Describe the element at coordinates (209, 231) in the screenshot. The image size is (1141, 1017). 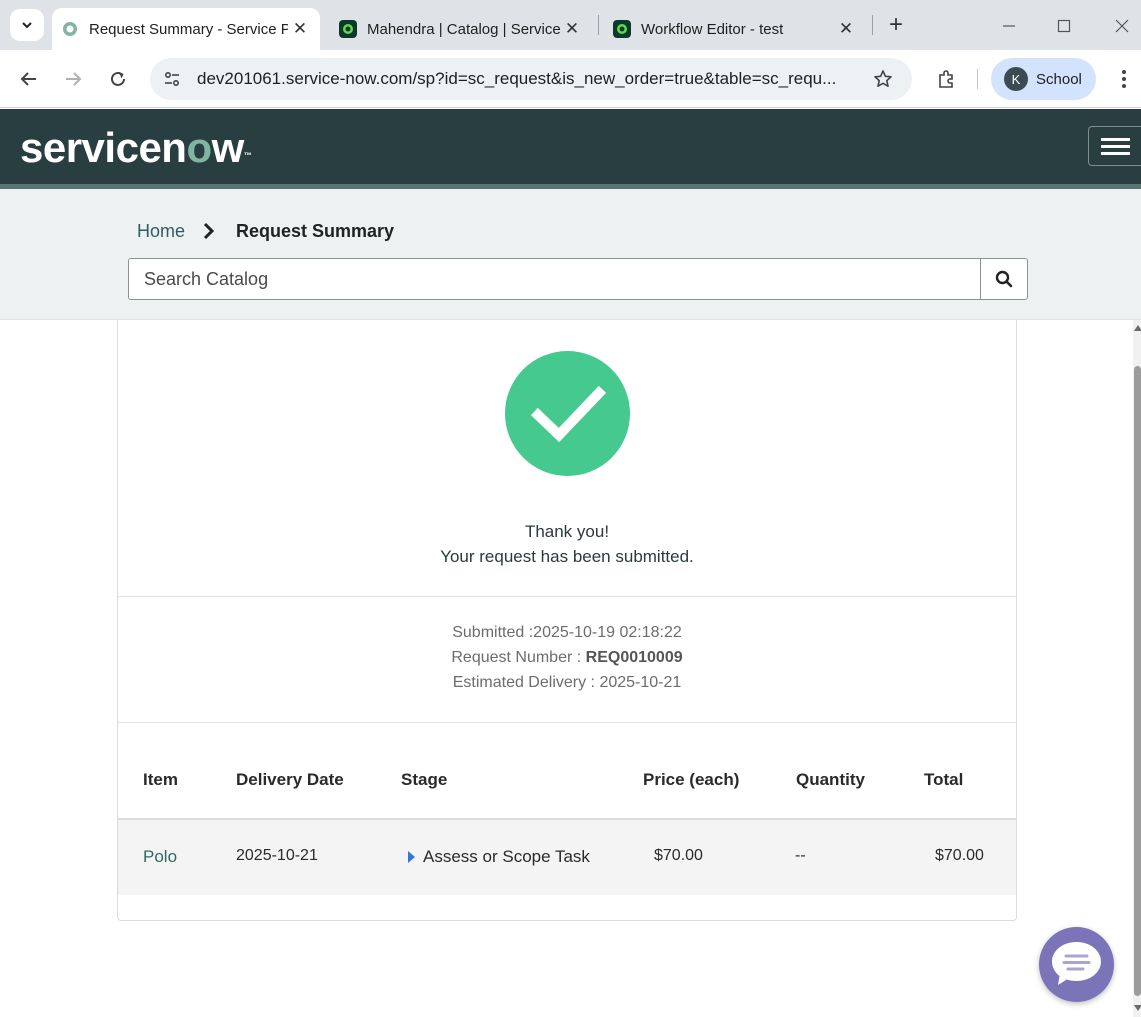
I see `chevron-right-icon` at that location.